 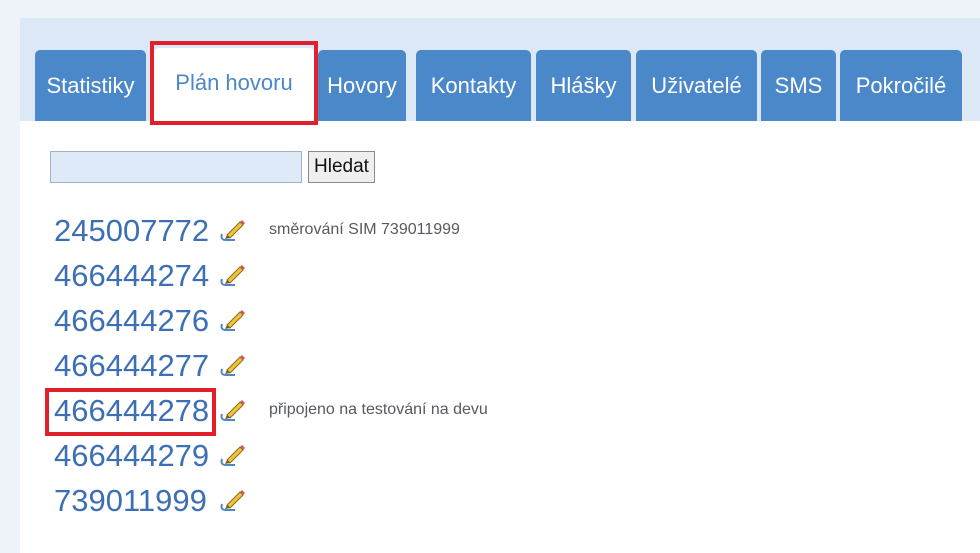 I want to click on number-note: připojeno na testování na devu, so click(x=378, y=409).